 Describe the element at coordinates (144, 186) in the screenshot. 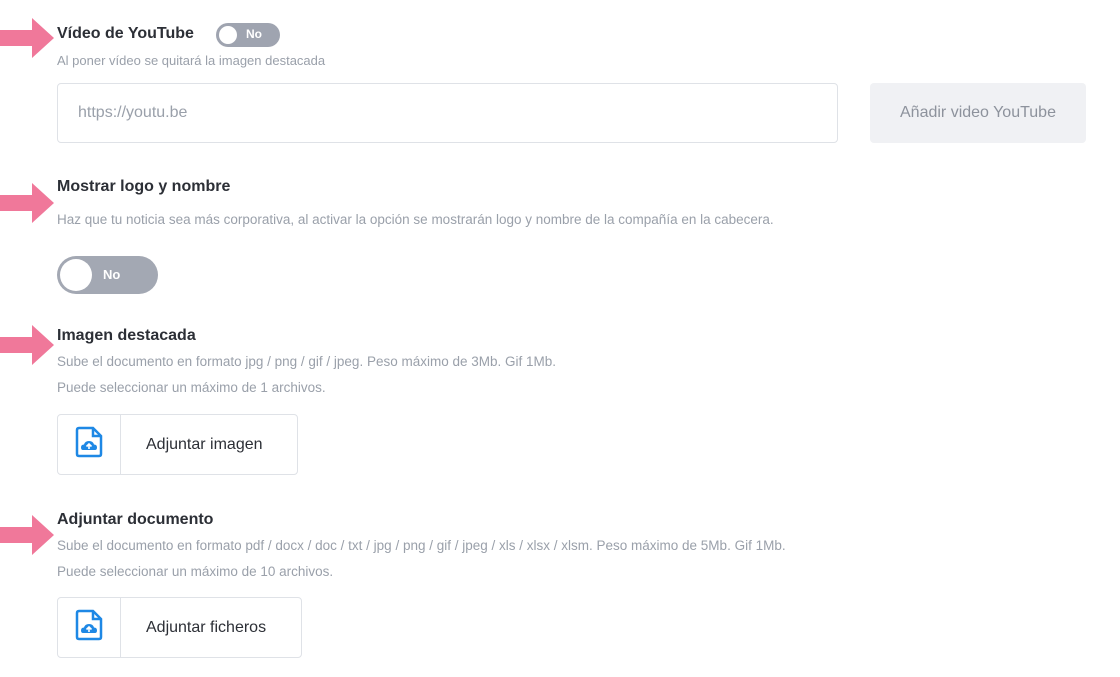

I see `logo-section-title: Mostrar logo y nombre` at that location.